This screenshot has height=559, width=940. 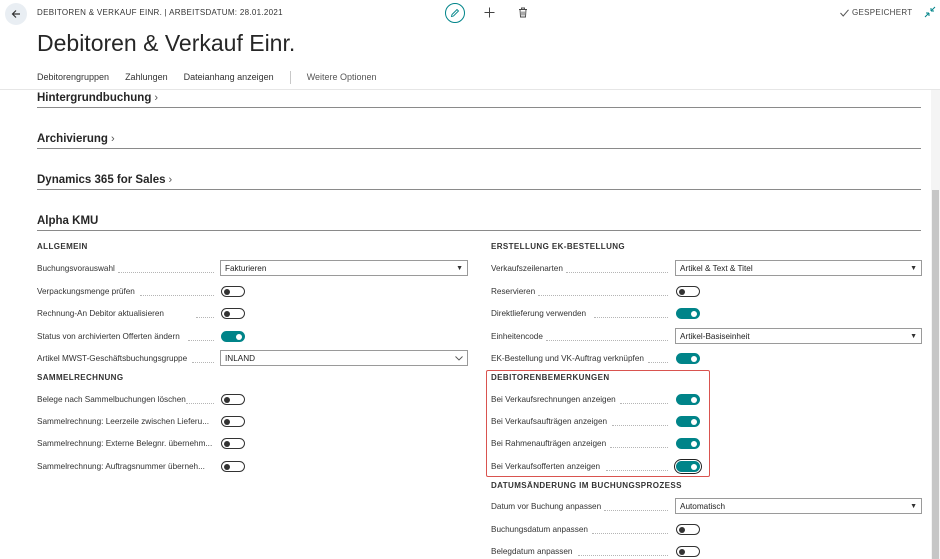 What do you see at coordinates (539, 313) in the screenshot?
I see `field-label-direktlieferung: Direktlieferung verwenden` at bounding box center [539, 313].